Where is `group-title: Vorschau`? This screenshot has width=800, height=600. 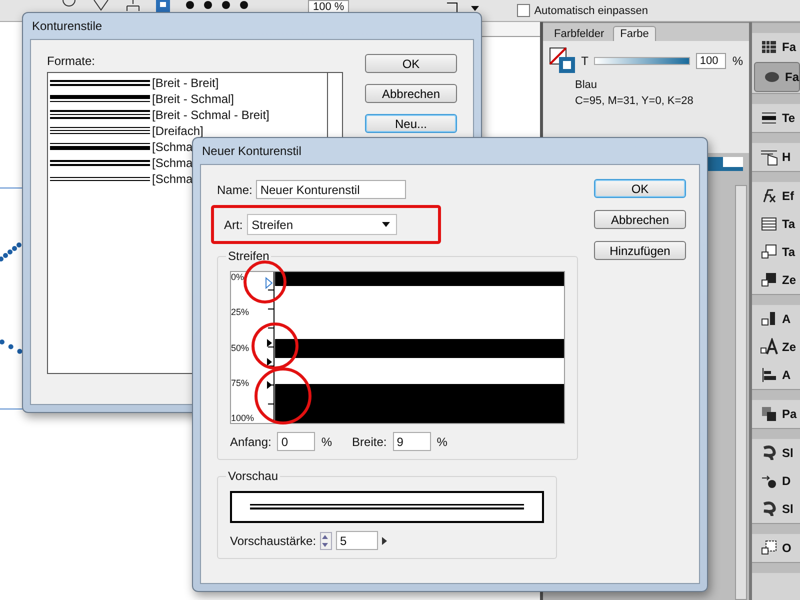
group-title: Vorschau is located at coordinates (253, 476).